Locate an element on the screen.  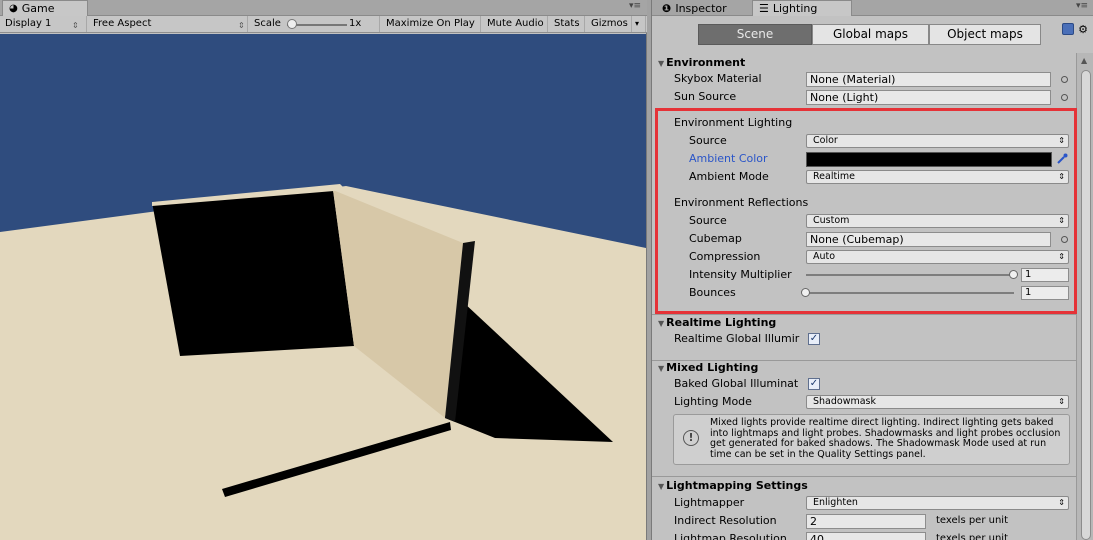
ambient-color-row: Ambient Color is located at coordinates (881, 159).